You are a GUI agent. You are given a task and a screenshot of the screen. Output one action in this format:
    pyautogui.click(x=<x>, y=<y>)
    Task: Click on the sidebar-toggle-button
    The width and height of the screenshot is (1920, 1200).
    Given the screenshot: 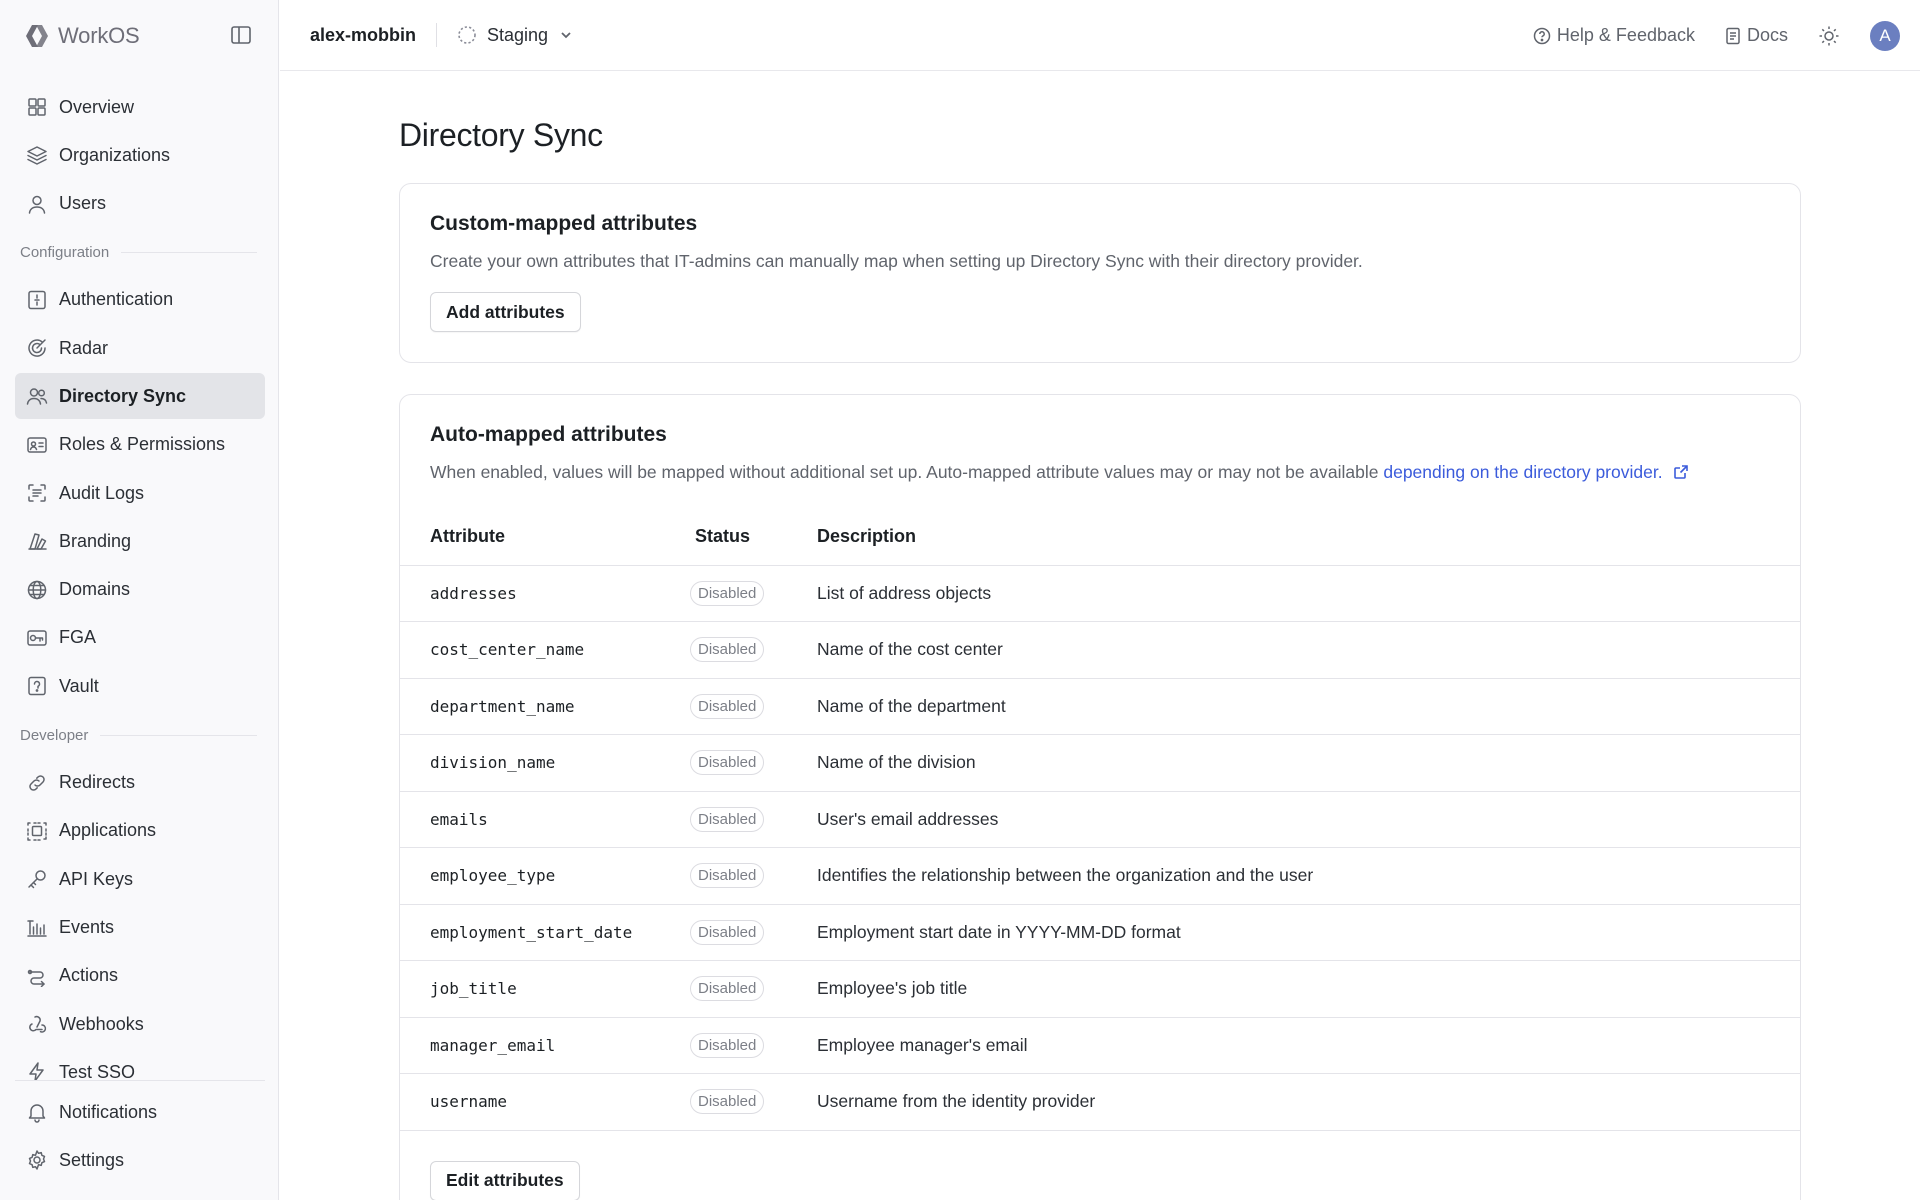 What is the action you would take?
    pyautogui.click(x=241, y=35)
    